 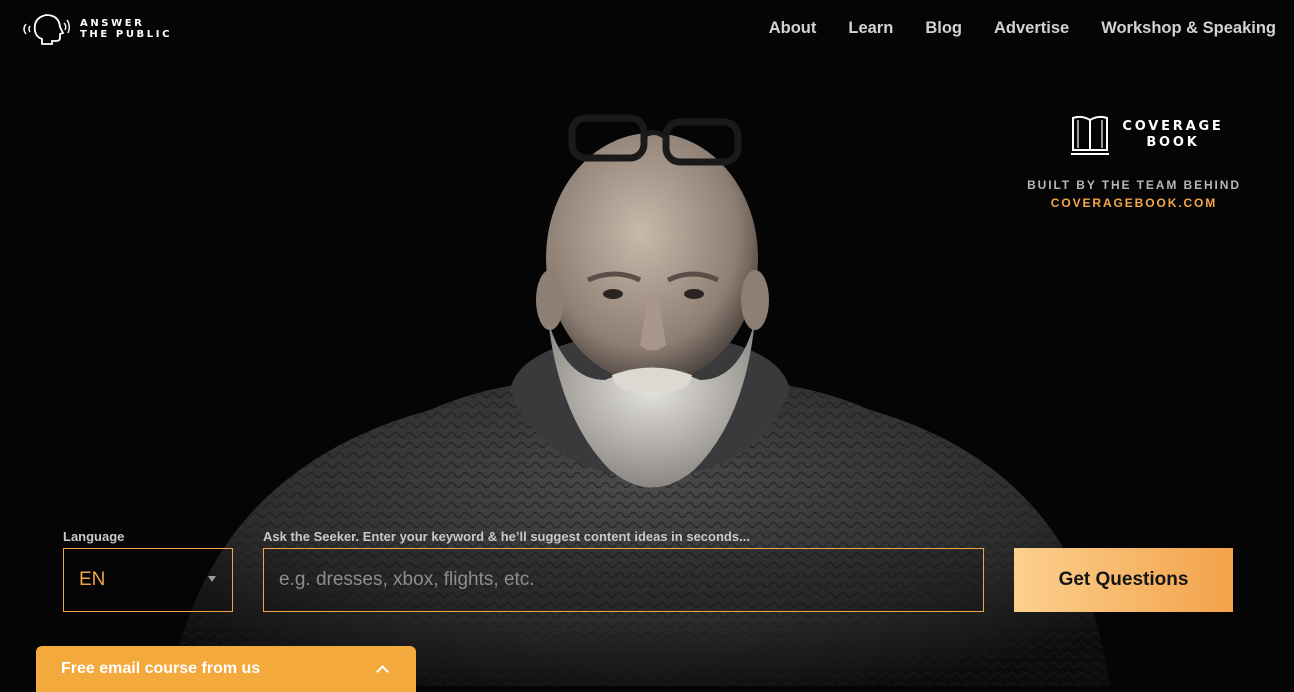 What do you see at coordinates (1188, 28) in the screenshot?
I see `nav-workshop-speaking: Workshop & Speaking` at bounding box center [1188, 28].